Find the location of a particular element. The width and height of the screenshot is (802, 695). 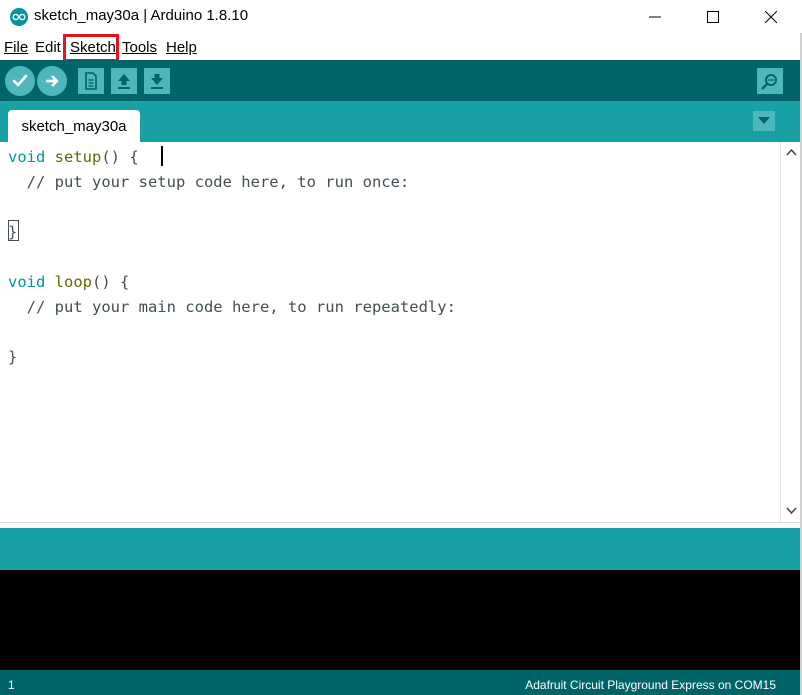

menu-bar: File Edit Sketch Tools Help is located at coordinates (401, 48).